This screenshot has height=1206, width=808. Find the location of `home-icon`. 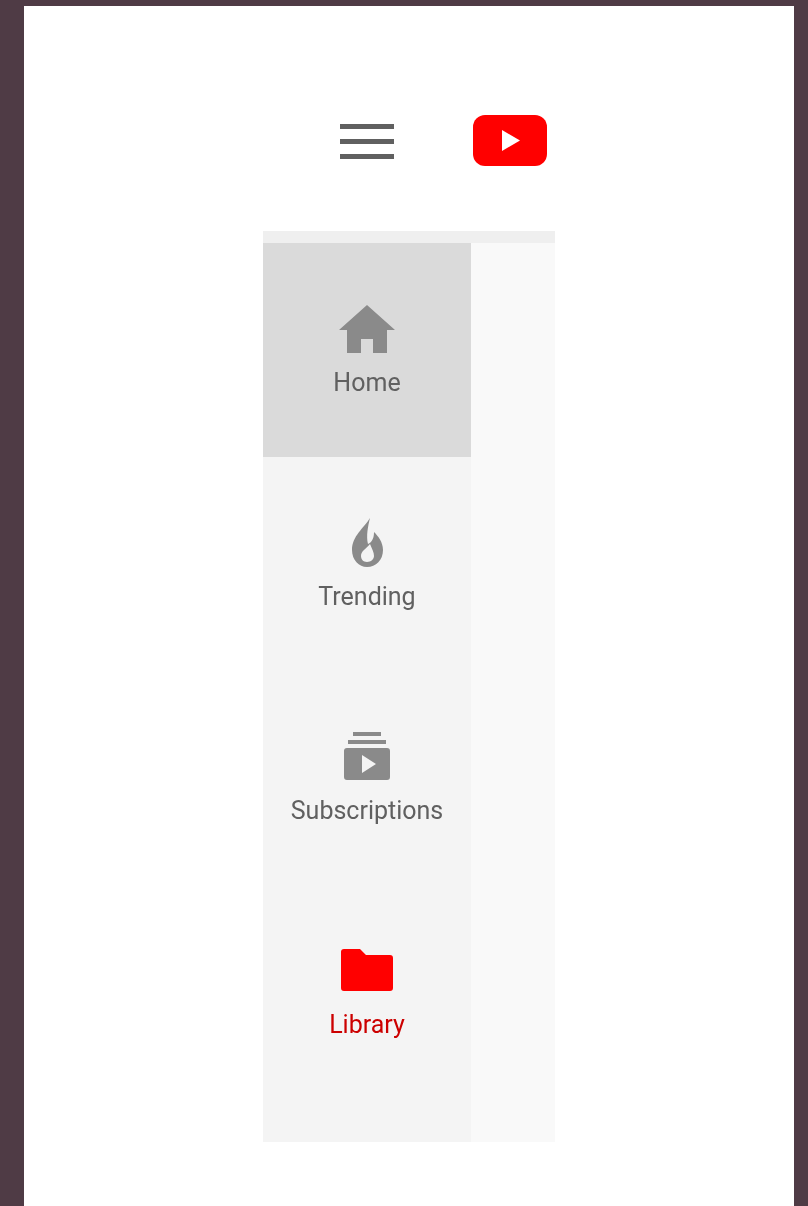

home-icon is located at coordinates (367, 328).